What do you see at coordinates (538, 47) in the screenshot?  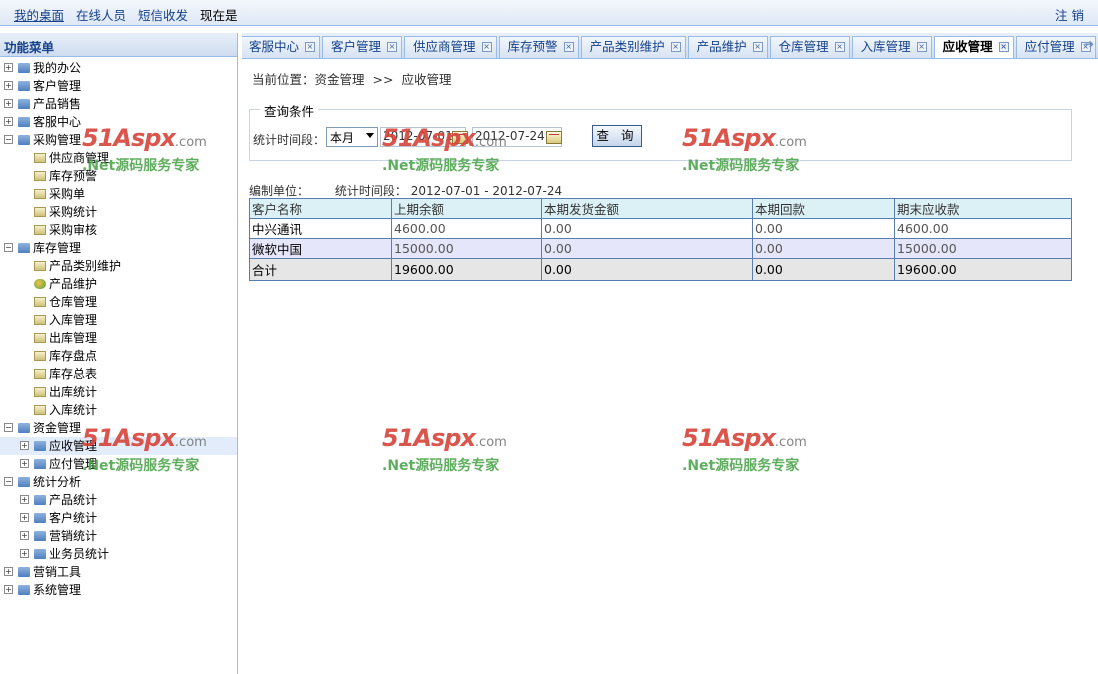 I see `tab: 库存预警 ×` at bounding box center [538, 47].